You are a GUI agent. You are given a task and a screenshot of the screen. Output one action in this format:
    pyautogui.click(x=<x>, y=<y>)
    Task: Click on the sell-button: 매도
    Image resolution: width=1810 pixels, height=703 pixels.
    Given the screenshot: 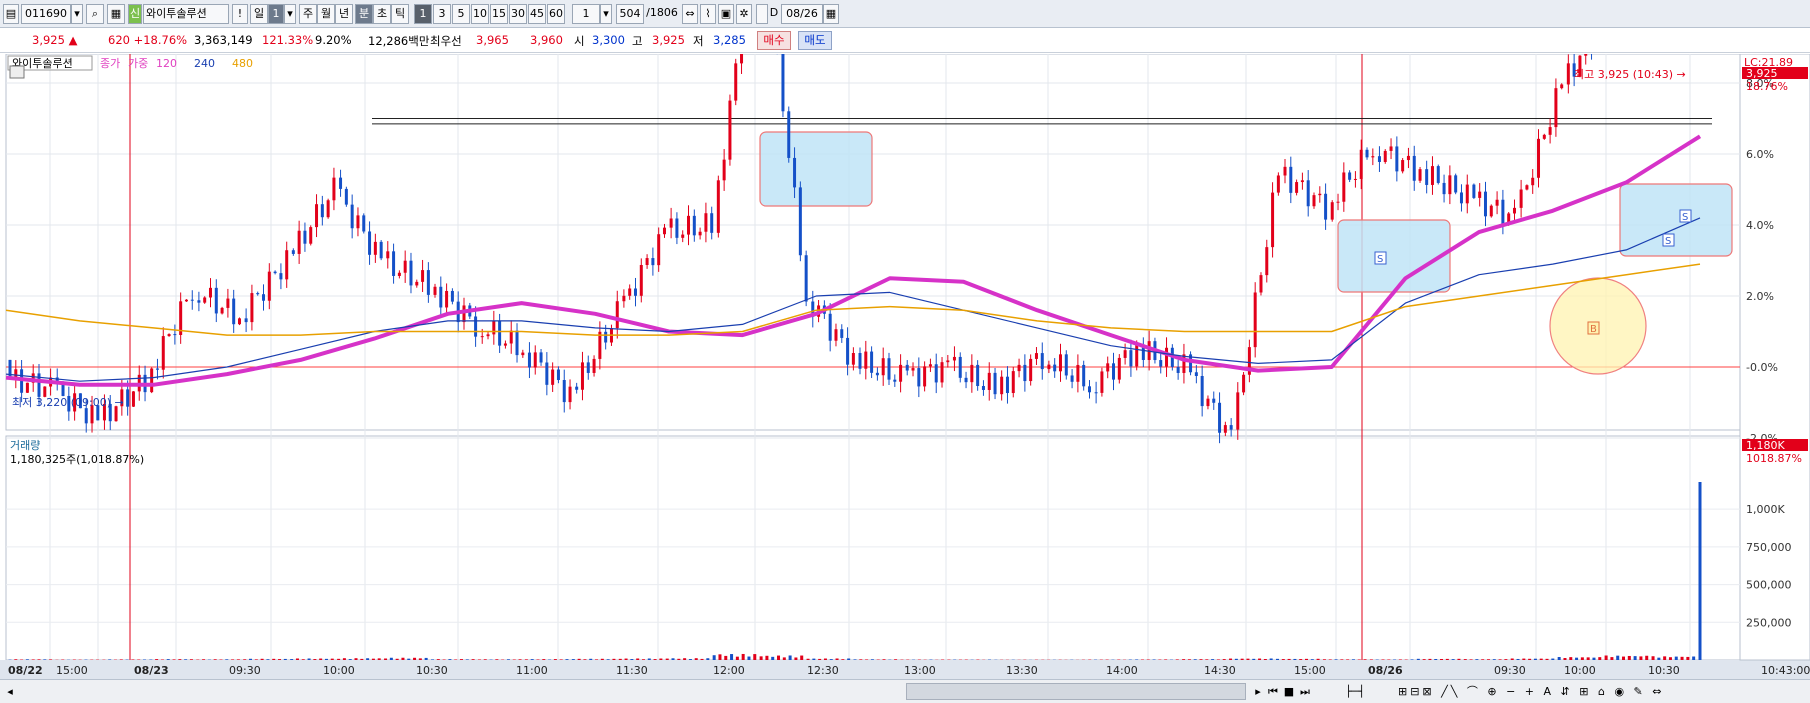 What is the action you would take?
    pyautogui.click(x=815, y=40)
    